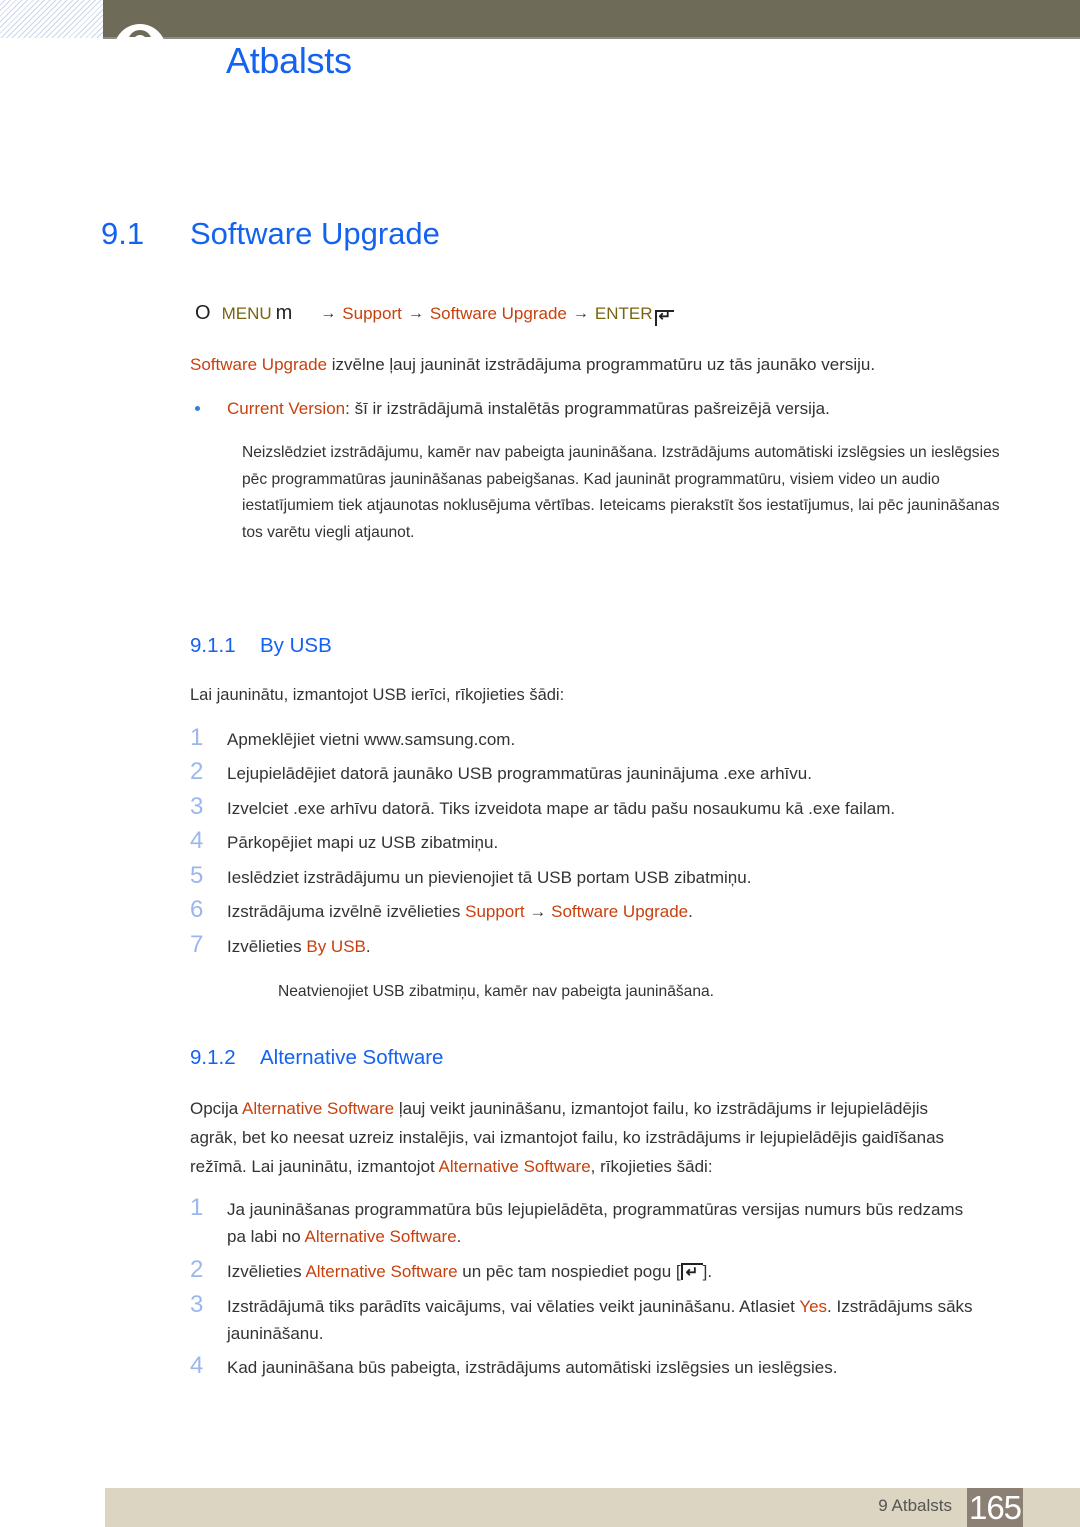  What do you see at coordinates (995, 1507) in the screenshot?
I see `page-number: 165` at bounding box center [995, 1507].